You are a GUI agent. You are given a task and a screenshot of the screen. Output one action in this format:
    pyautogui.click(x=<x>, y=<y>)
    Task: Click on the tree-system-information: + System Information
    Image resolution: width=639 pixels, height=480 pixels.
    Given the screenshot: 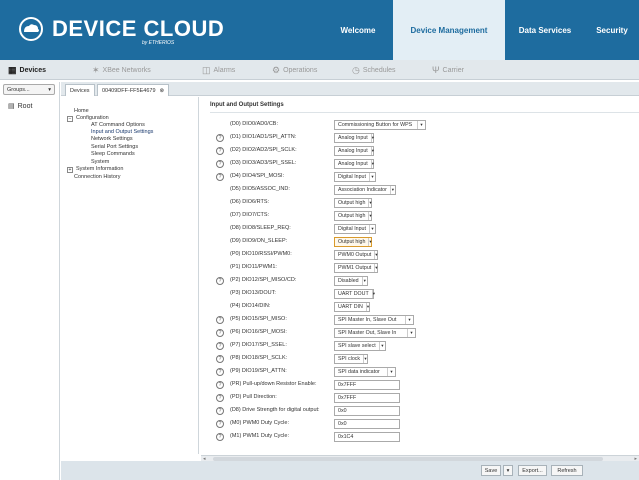 What is the action you would take?
    pyautogui.click(x=95, y=169)
    